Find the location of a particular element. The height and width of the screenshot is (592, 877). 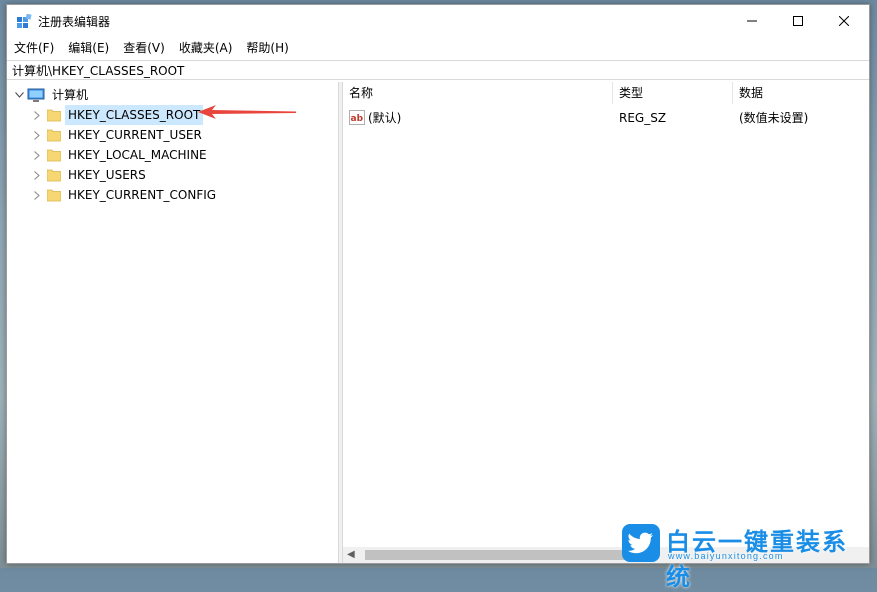

bird-logo-icon is located at coordinates (641, 543).